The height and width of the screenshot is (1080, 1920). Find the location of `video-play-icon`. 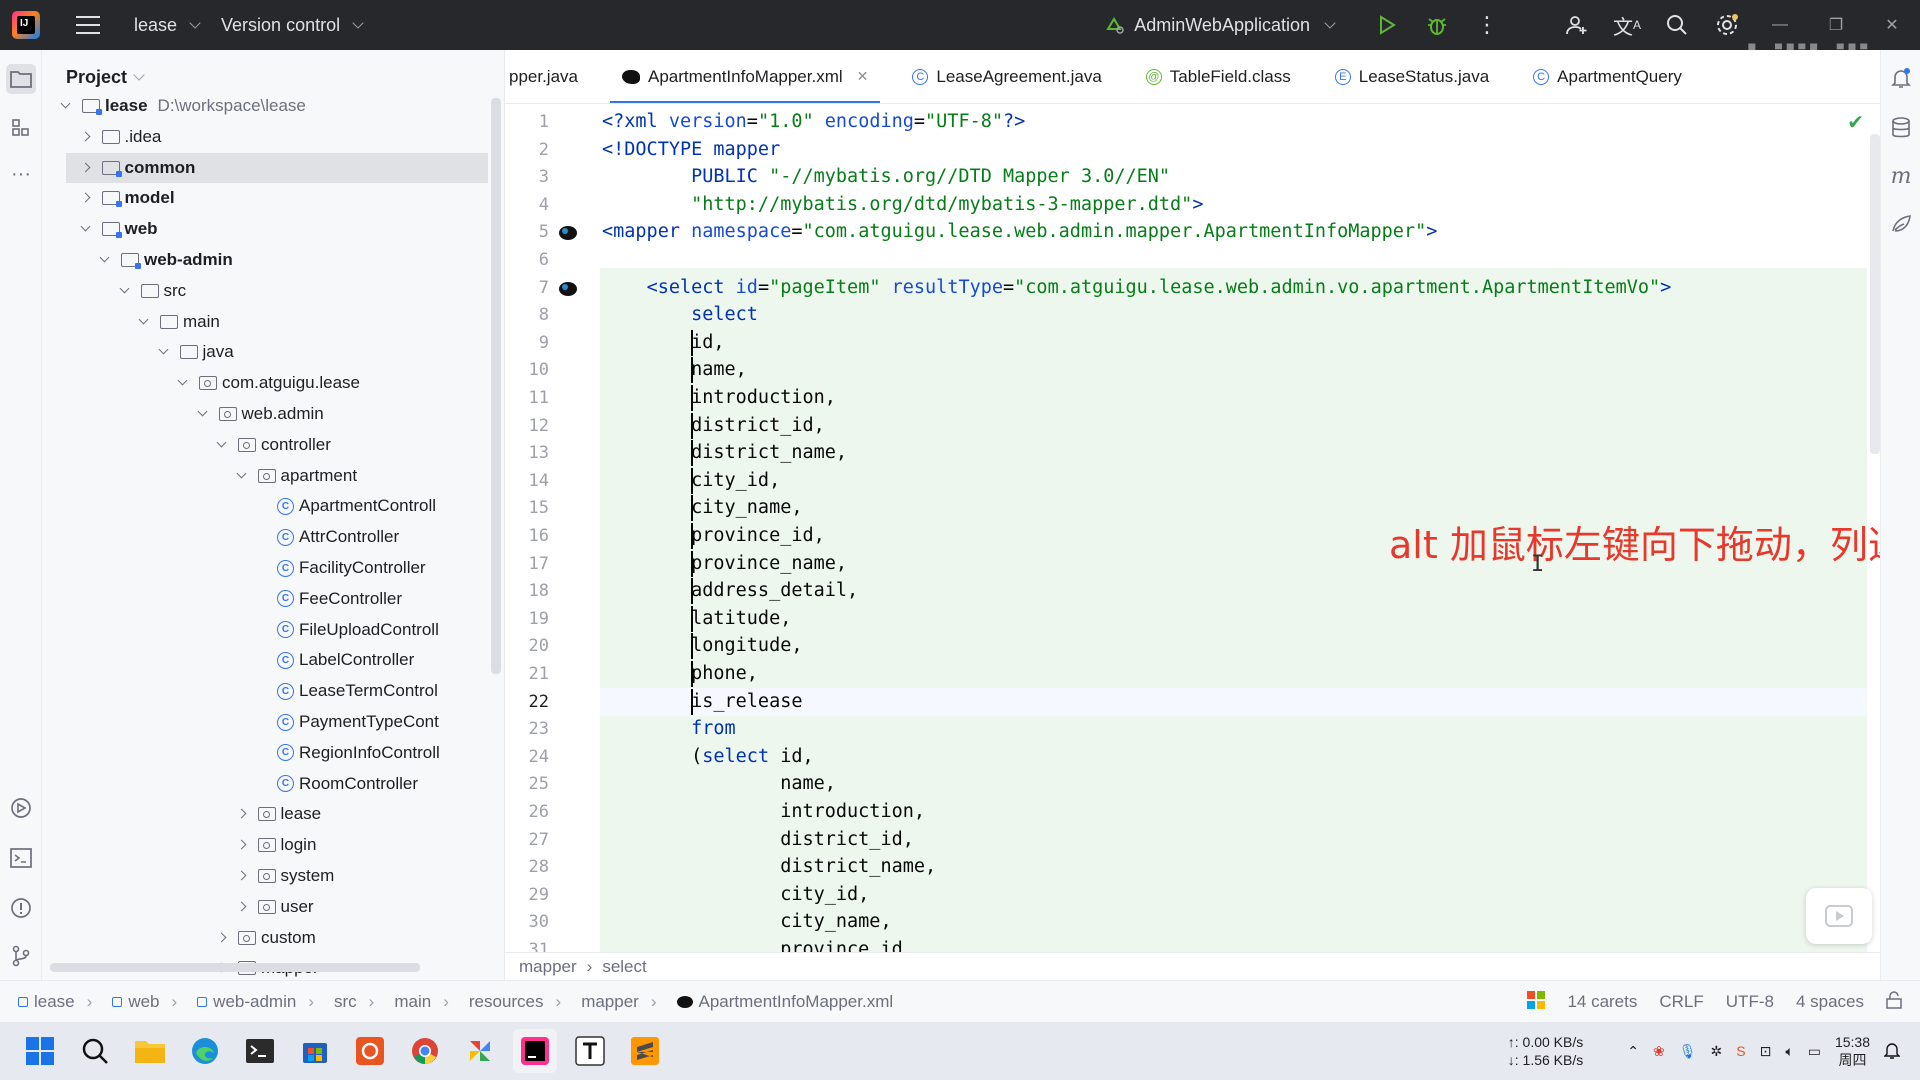

video-play-icon is located at coordinates (1839, 916).